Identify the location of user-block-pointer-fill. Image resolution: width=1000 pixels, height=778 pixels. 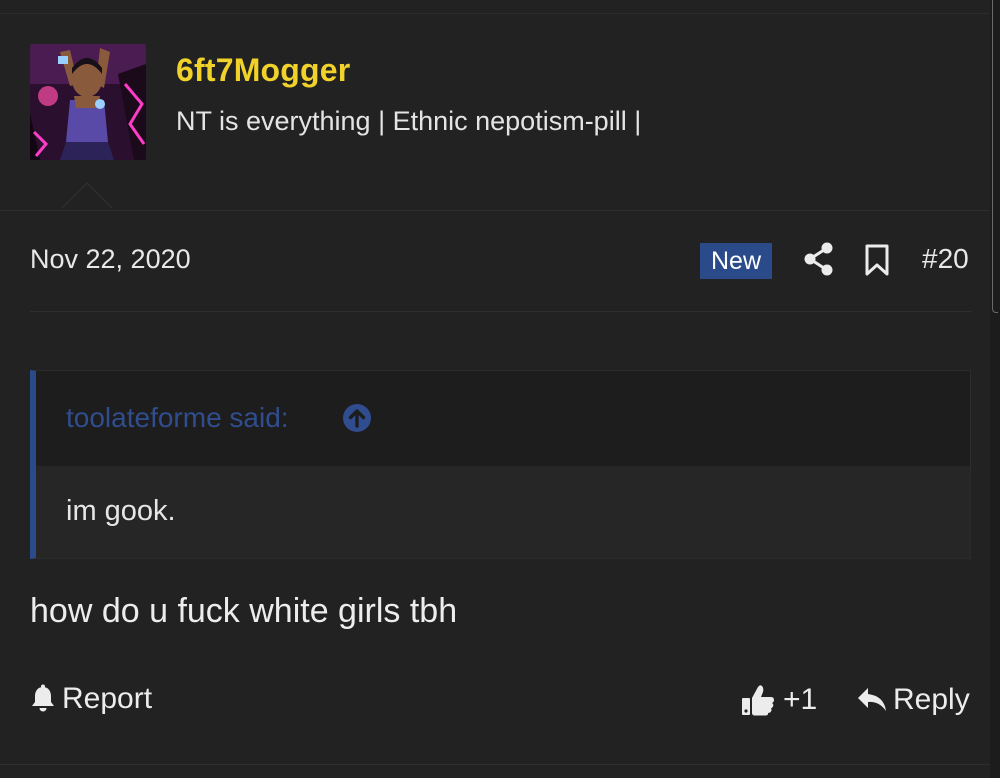
(87, 196).